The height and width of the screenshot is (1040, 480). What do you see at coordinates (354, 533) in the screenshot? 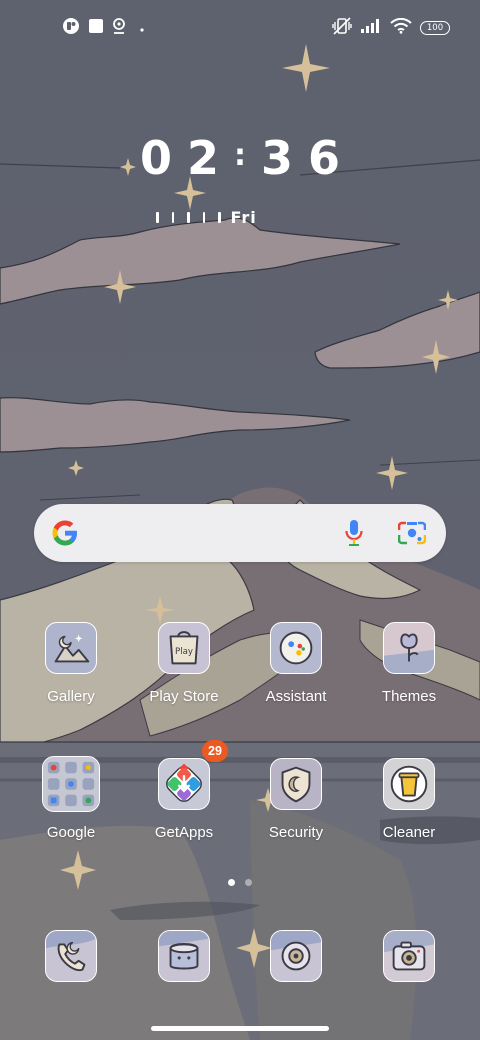
I see `microphone-icon` at bounding box center [354, 533].